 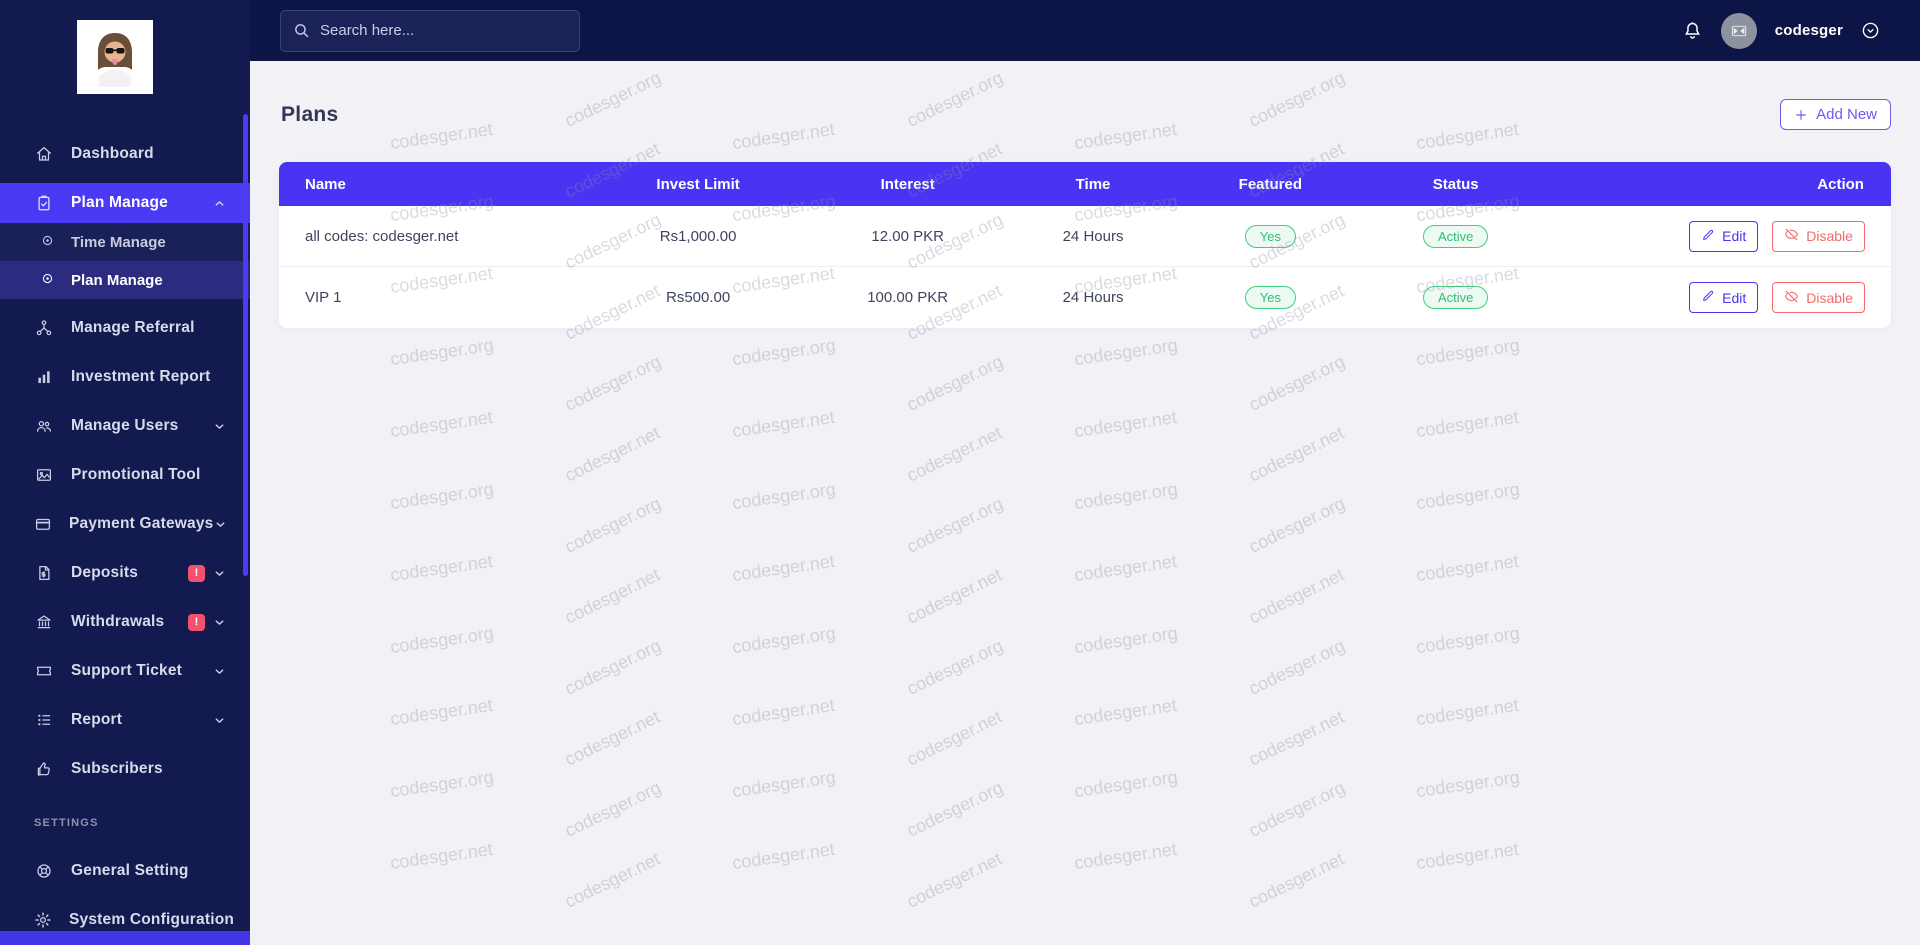 I want to click on sidebar-item-withdrawals: Withdrawals!, so click(x=125, y=622).